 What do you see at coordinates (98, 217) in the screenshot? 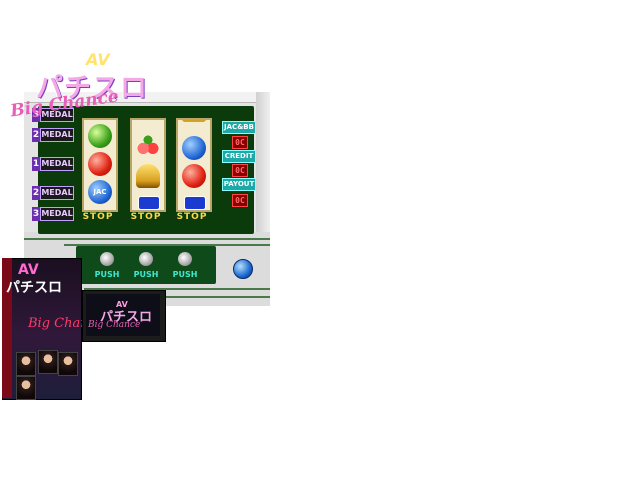
I see `stop-button-left: STOP` at bounding box center [98, 217].